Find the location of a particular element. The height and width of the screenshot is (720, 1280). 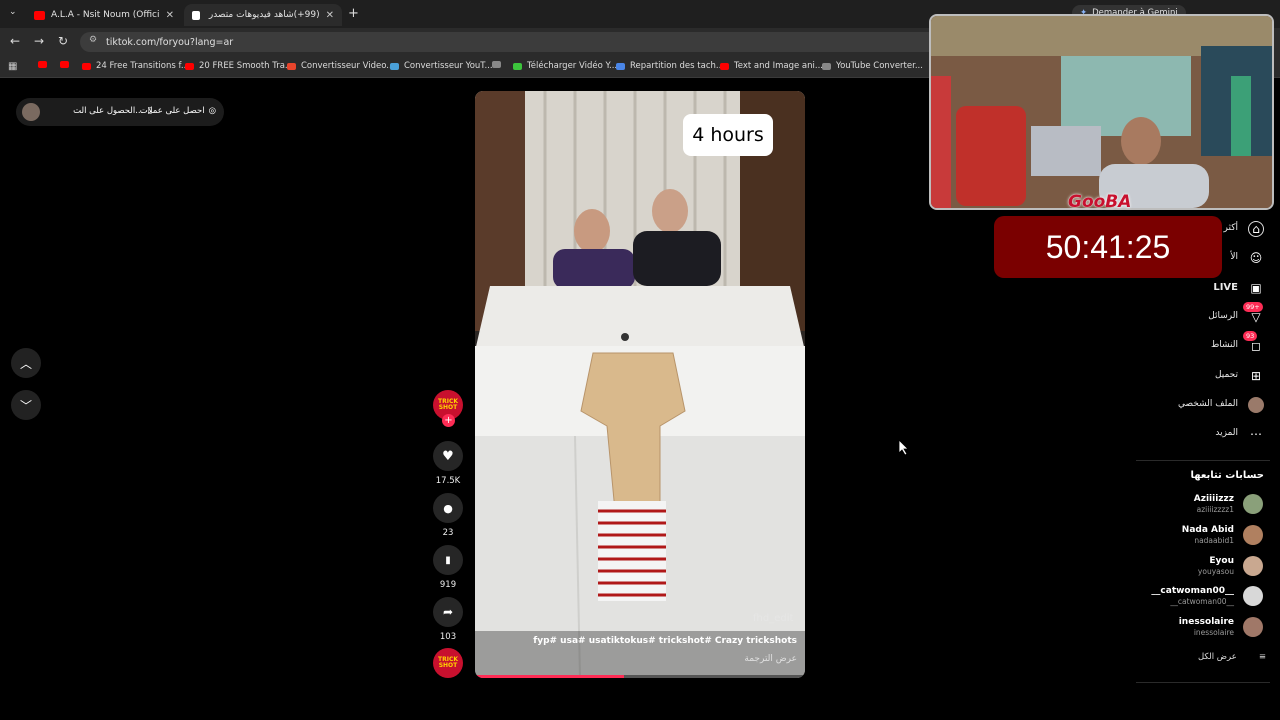

get-coins-label: احصل على عملات is located at coordinates (172, 111).